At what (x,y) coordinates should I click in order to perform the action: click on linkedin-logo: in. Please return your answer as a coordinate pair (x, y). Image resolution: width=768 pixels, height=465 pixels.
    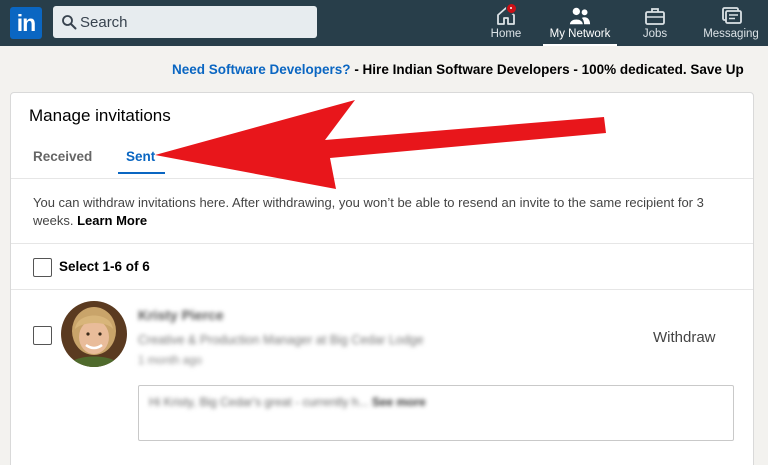
    Looking at the image, I should click on (26, 23).